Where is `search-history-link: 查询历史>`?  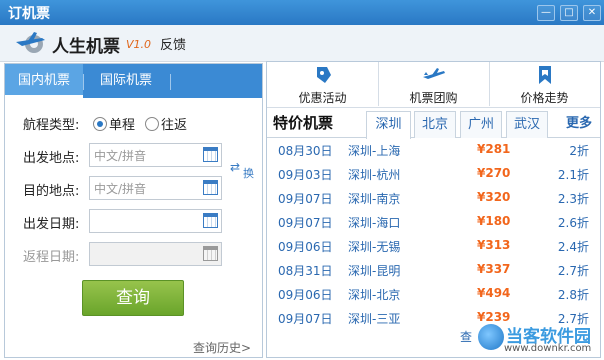 search-history-link: 查询历史> is located at coordinates (222, 347).